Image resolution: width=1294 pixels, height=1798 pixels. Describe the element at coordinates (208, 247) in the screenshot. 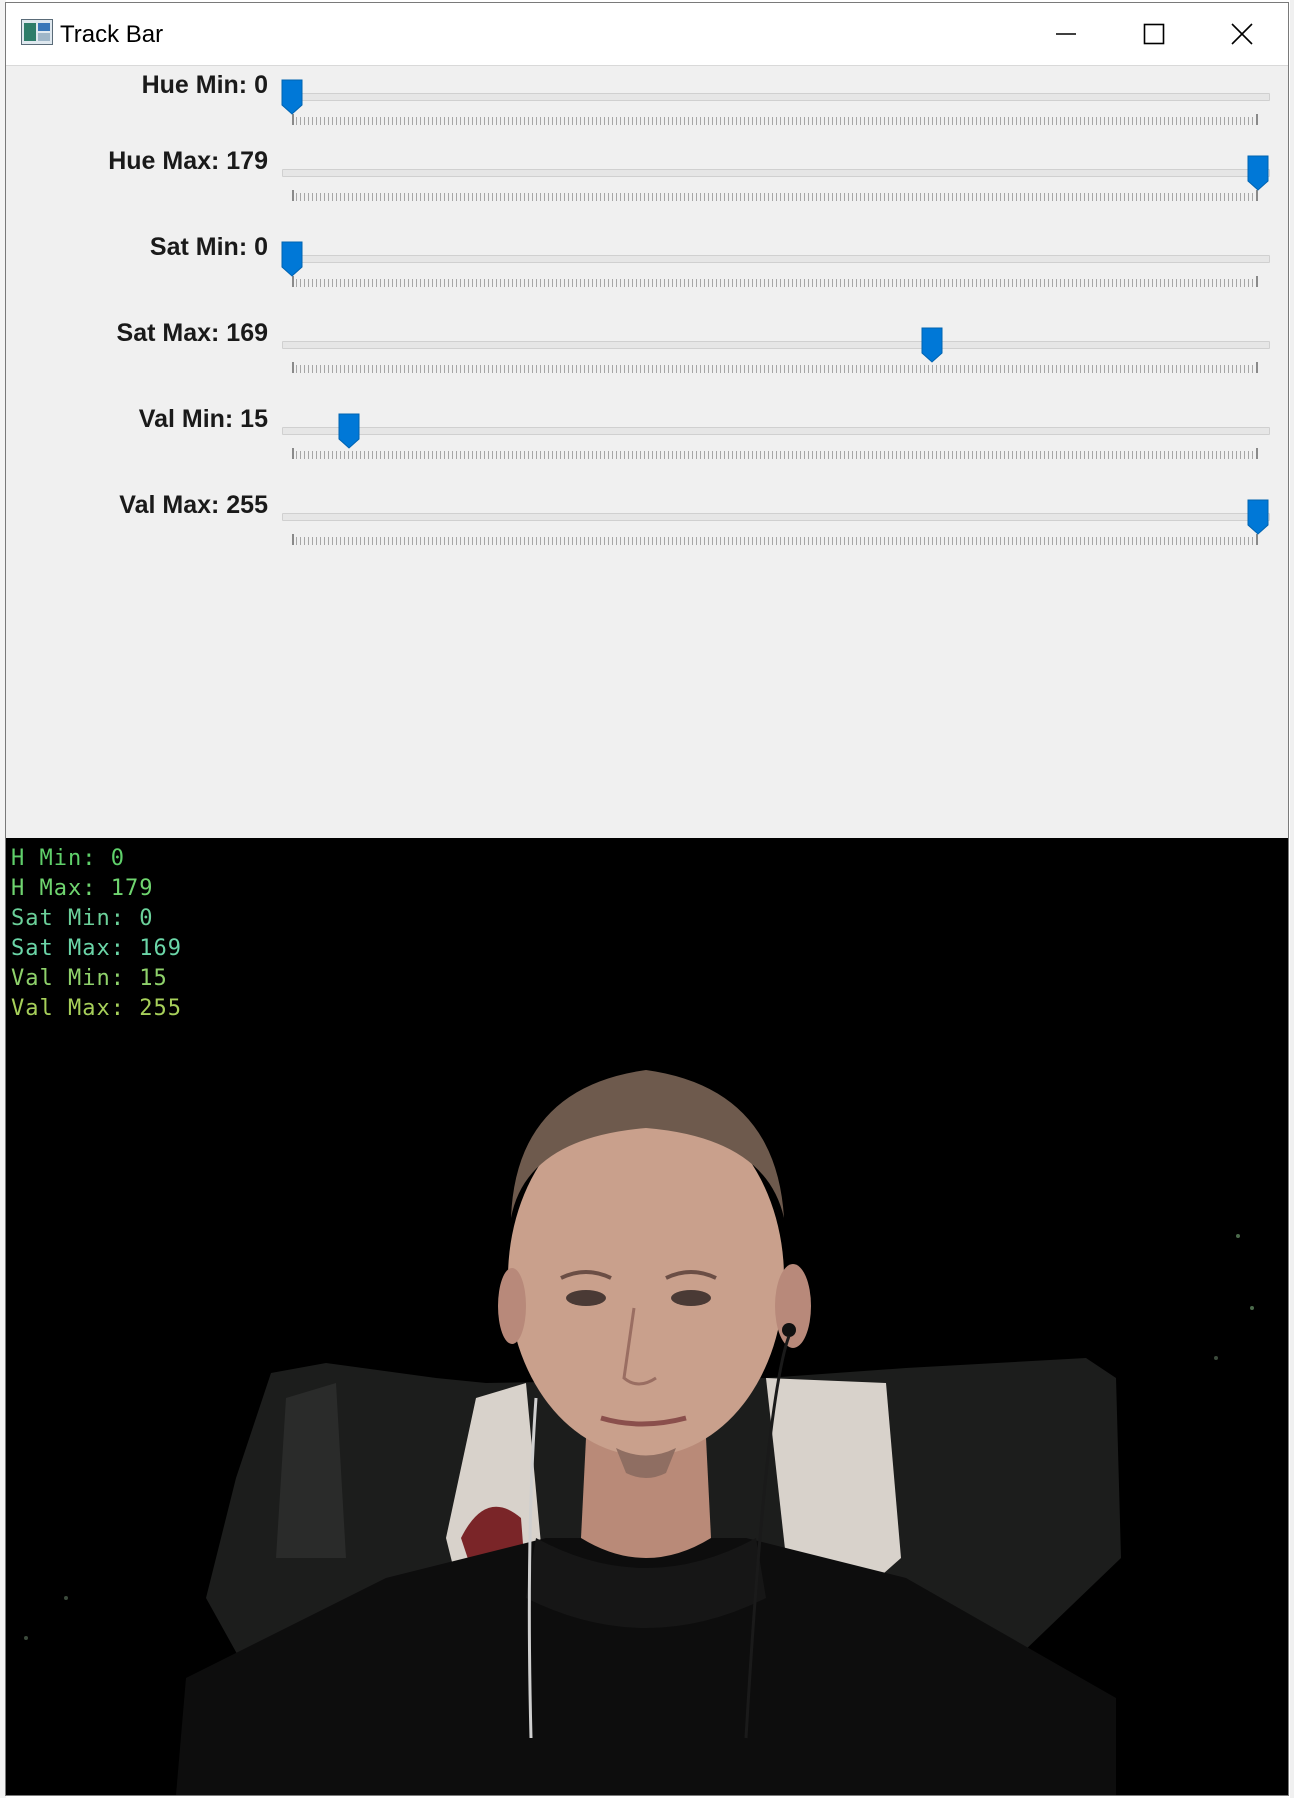

I see `trackbar-label: Sat Min: 0` at that location.